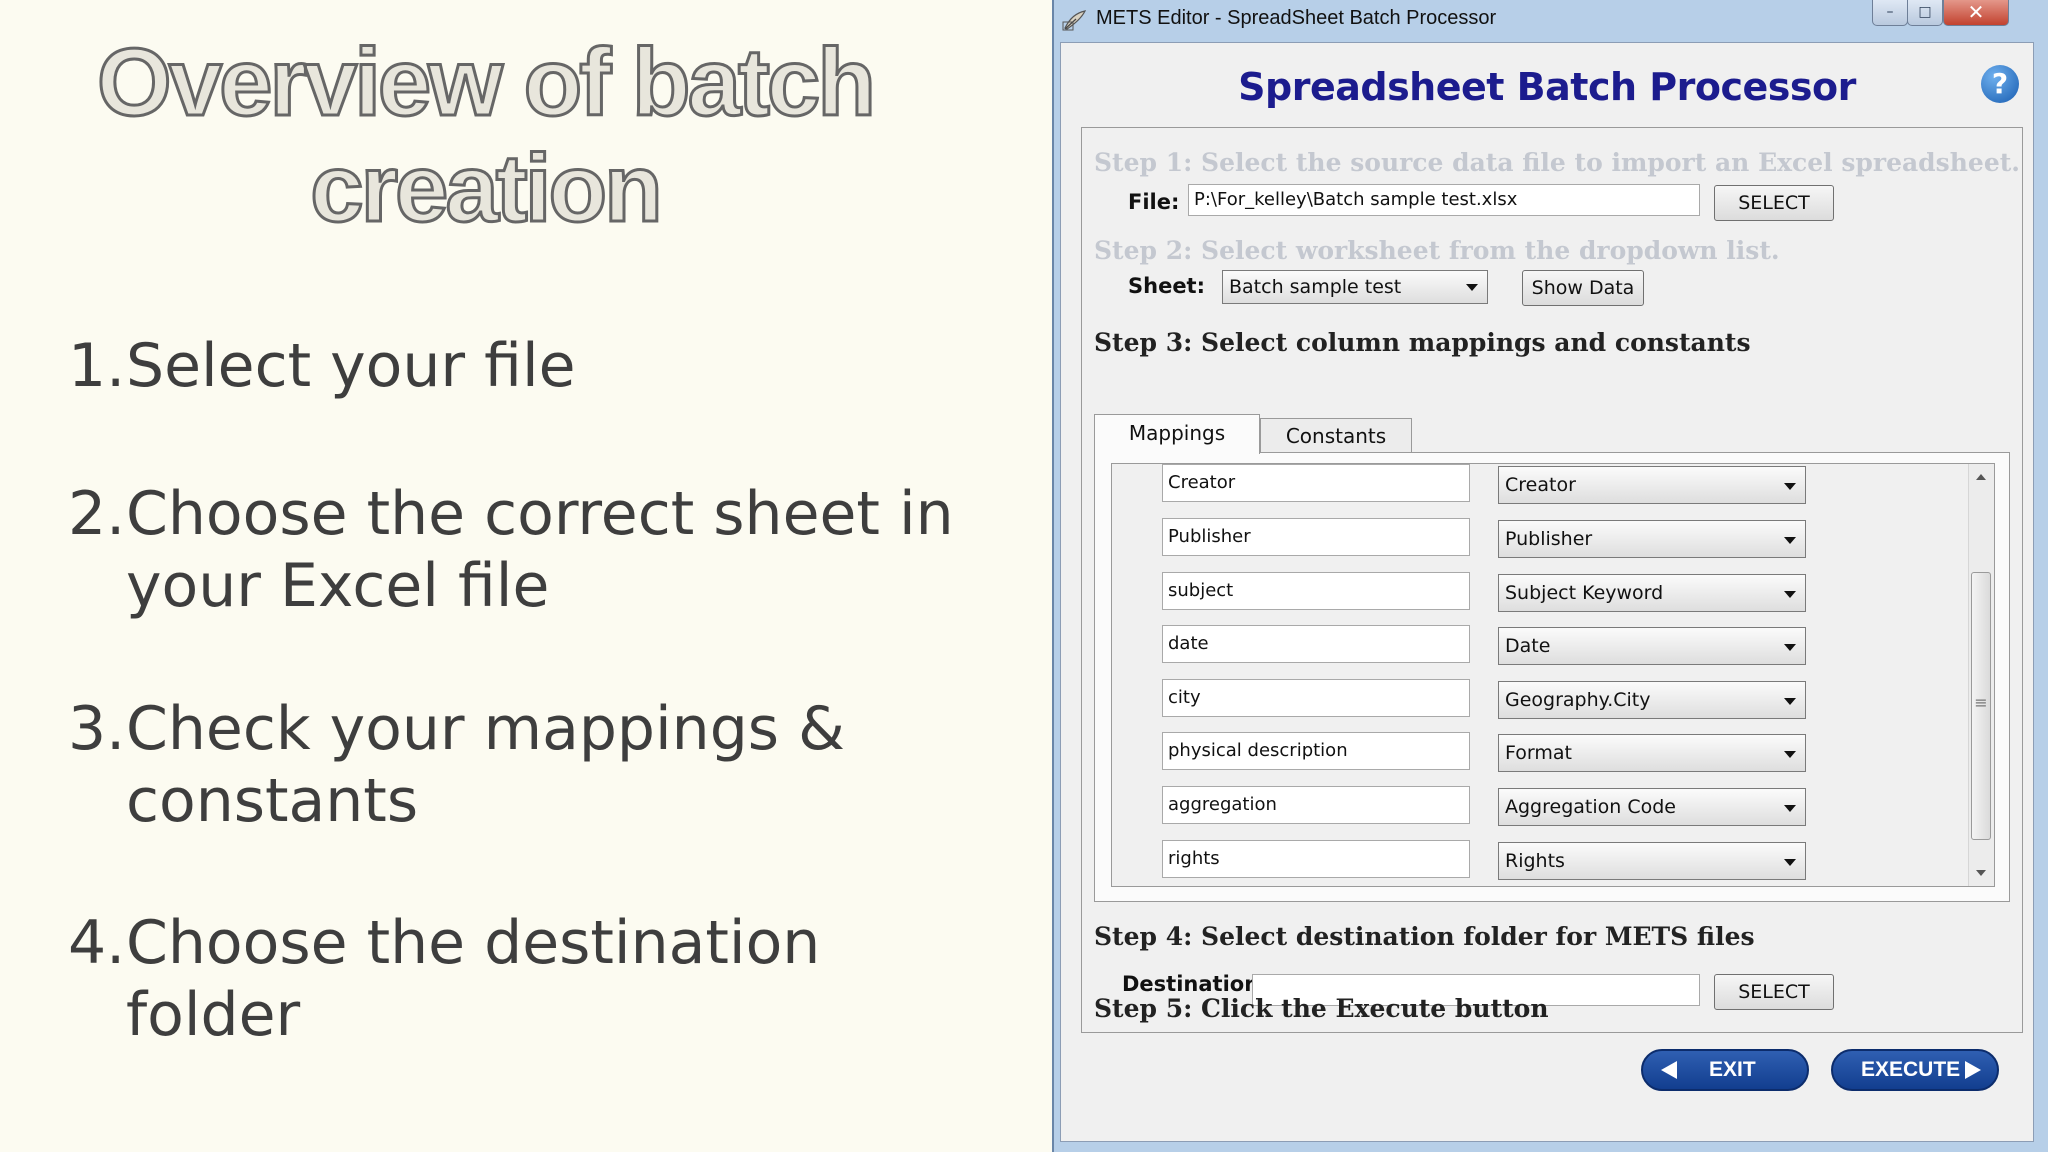 The width and height of the screenshot is (2048, 1152). I want to click on exit-button: EXIT, so click(1725, 1070).